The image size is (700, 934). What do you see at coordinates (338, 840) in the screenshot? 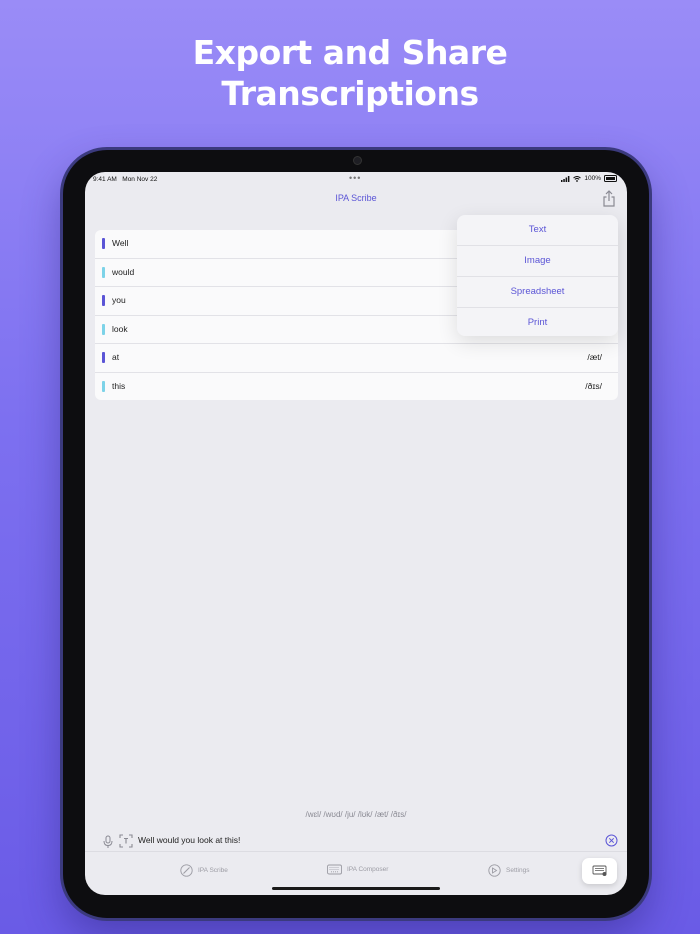
I see `text-input` at bounding box center [338, 840].